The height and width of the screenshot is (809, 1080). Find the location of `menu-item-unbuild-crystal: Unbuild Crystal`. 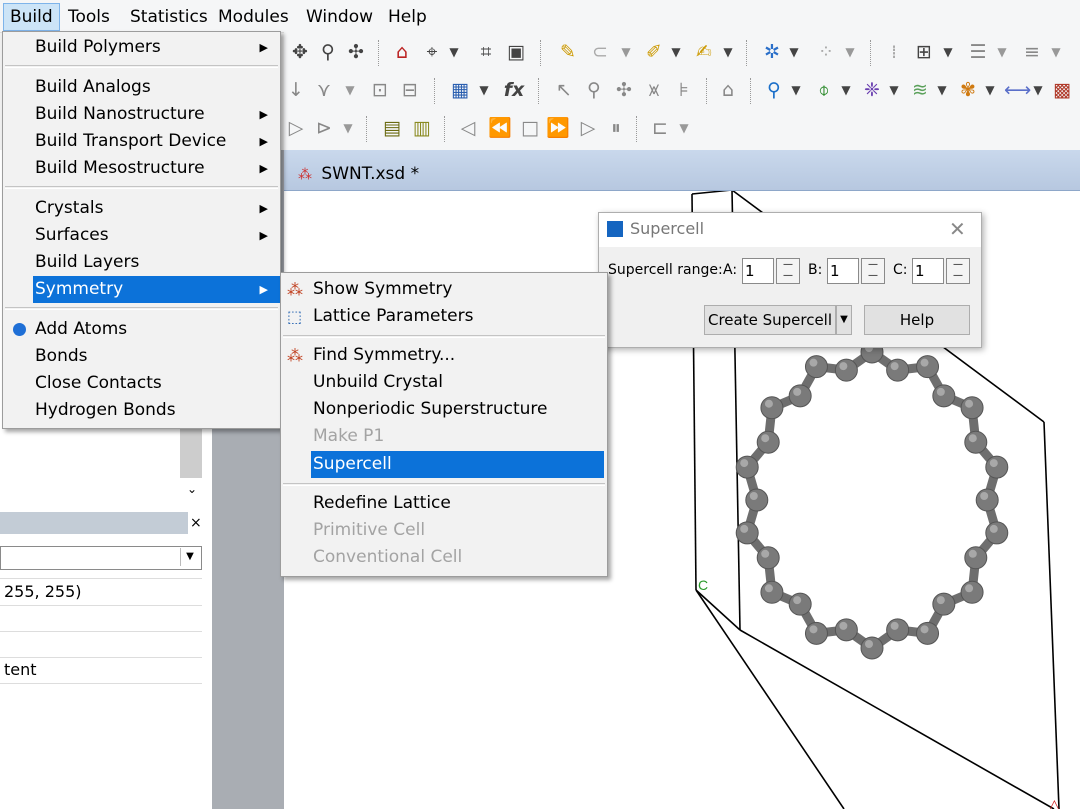

menu-item-unbuild-crystal: Unbuild Crystal is located at coordinates (444, 382).